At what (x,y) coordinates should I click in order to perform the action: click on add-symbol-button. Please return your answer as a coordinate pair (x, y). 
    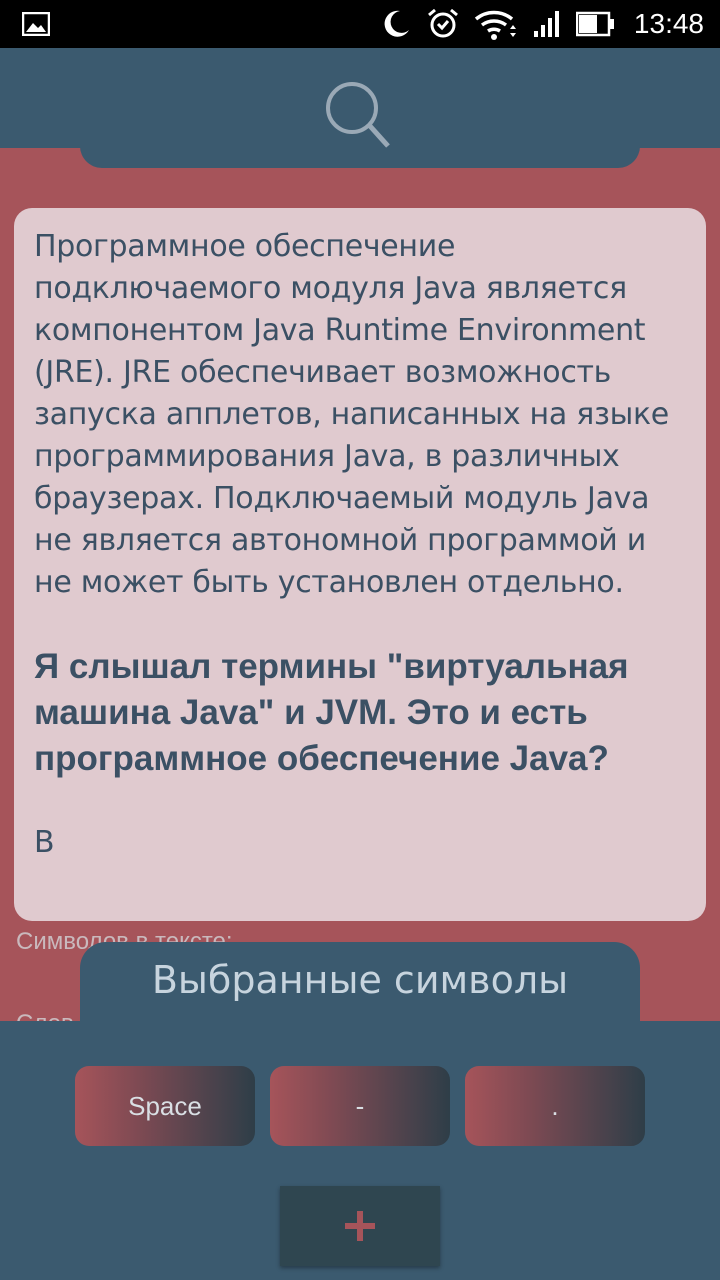
    Looking at the image, I should click on (360, 1226).